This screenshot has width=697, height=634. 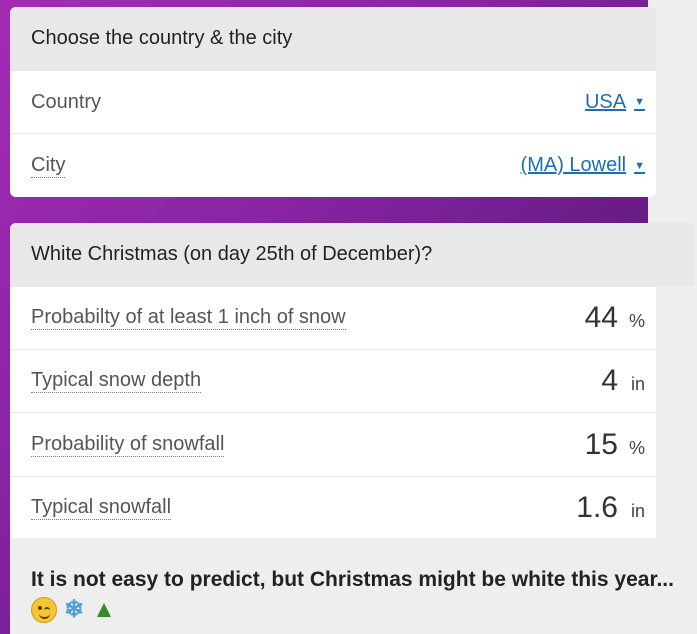 I want to click on country-label: Country, so click(x=66, y=101).